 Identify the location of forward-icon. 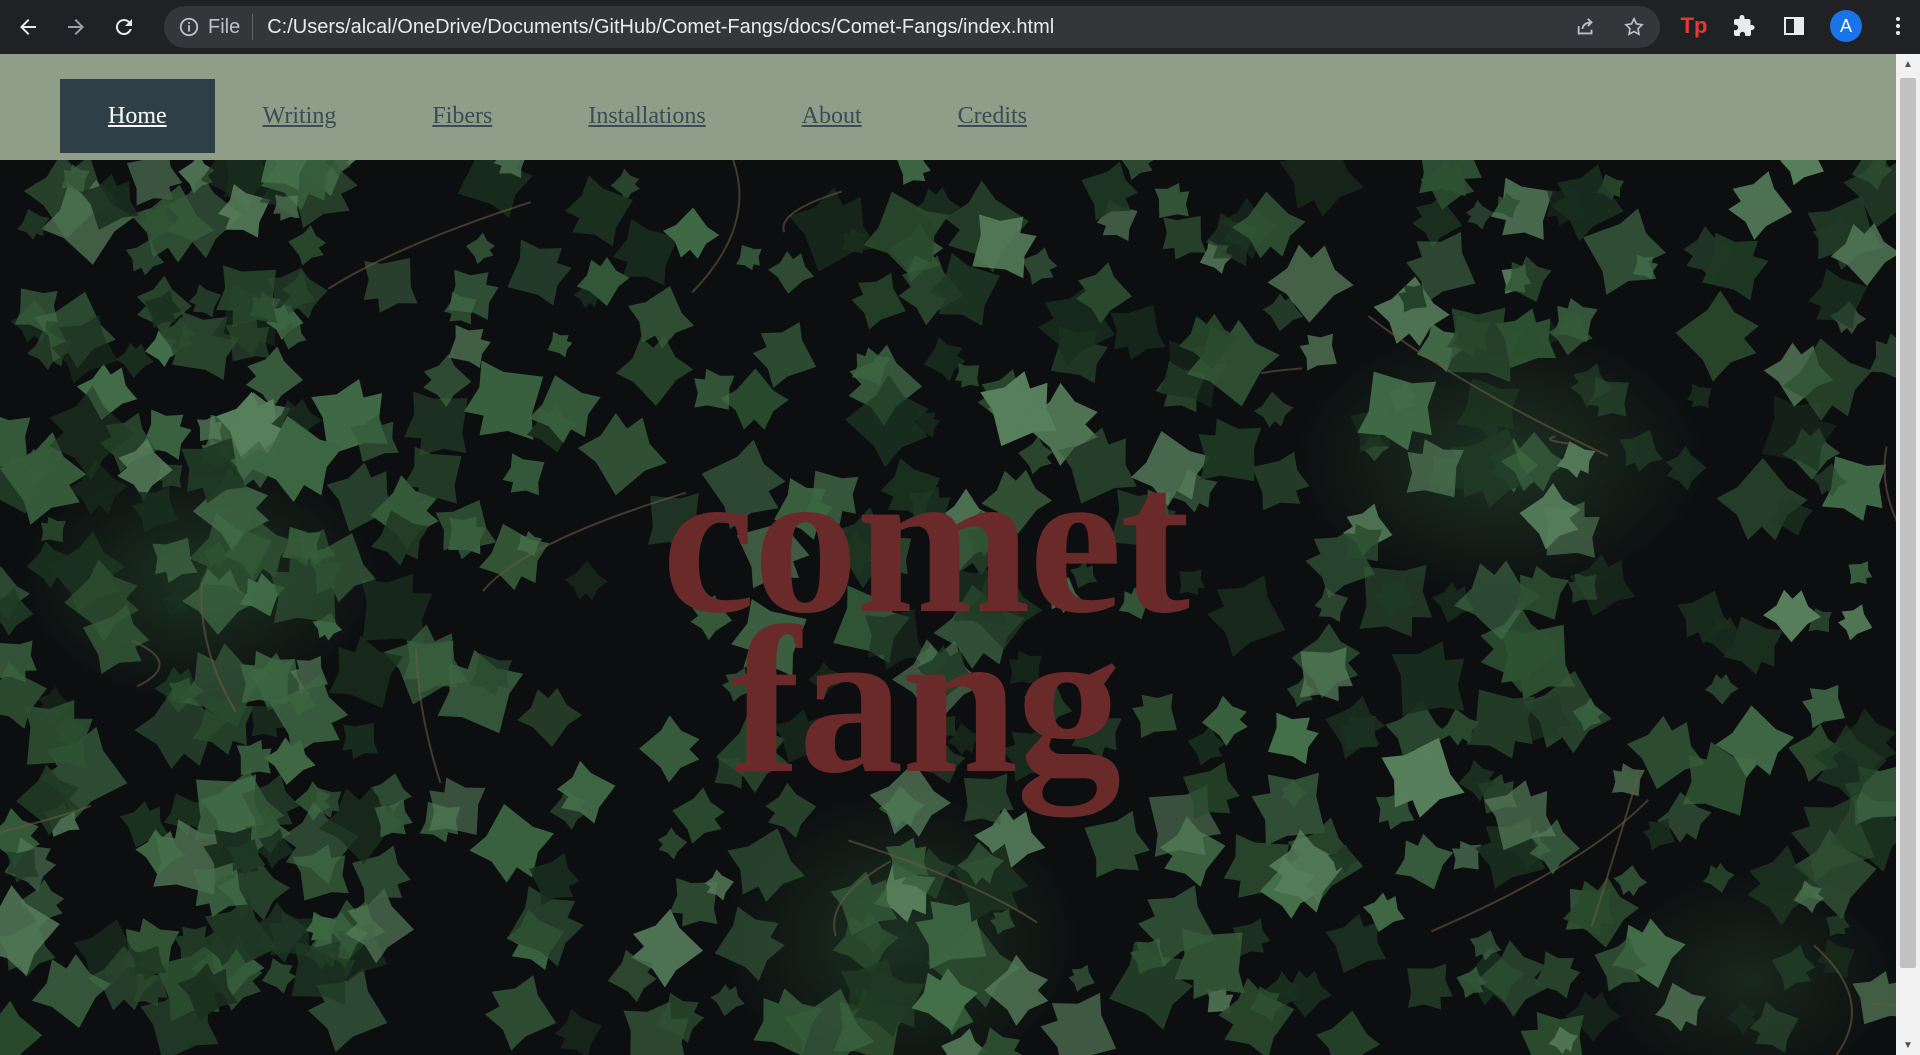
(76, 27).